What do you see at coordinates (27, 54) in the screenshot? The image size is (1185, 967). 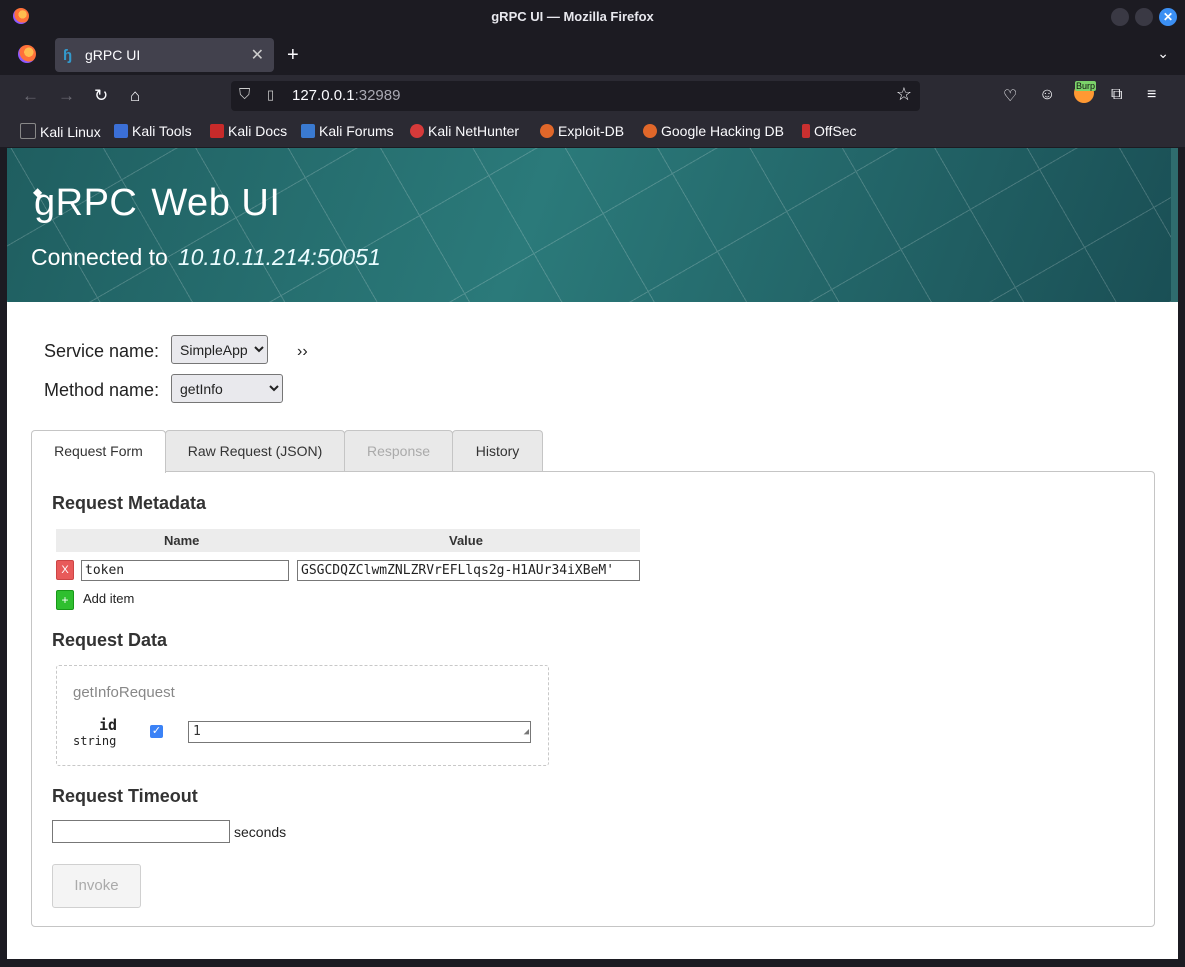 I see `firefox-view-icon` at bounding box center [27, 54].